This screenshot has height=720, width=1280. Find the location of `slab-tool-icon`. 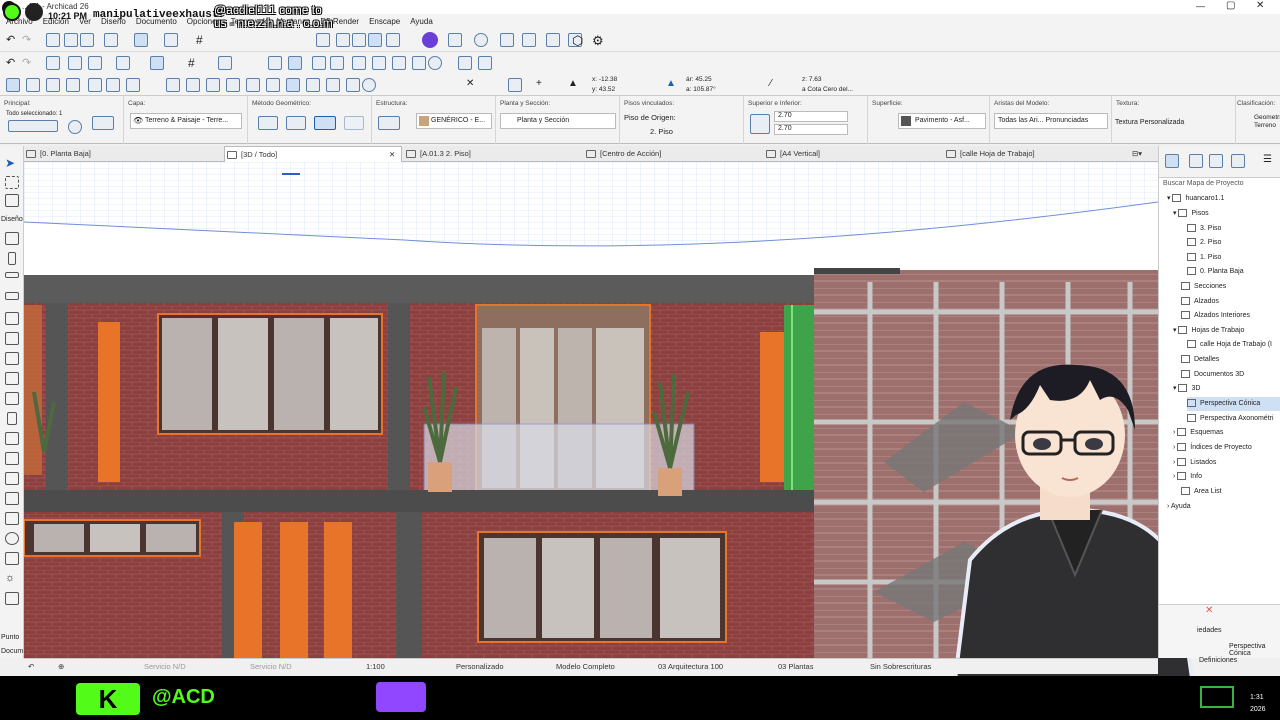

slab-tool-icon is located at coordinates (113, 85).